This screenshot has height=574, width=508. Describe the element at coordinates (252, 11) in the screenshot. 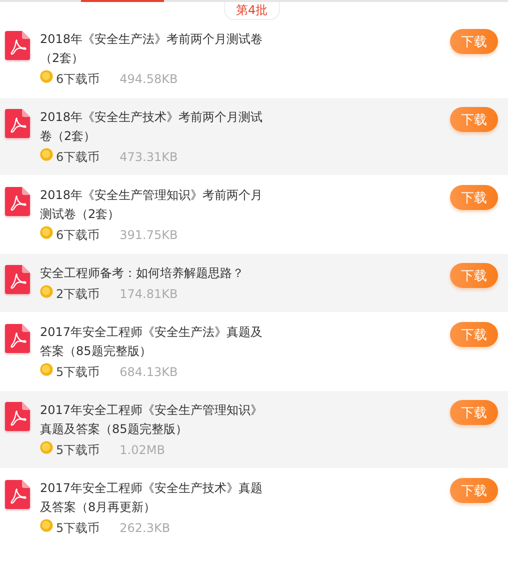

I see `batch-label: 第4批` at that location.